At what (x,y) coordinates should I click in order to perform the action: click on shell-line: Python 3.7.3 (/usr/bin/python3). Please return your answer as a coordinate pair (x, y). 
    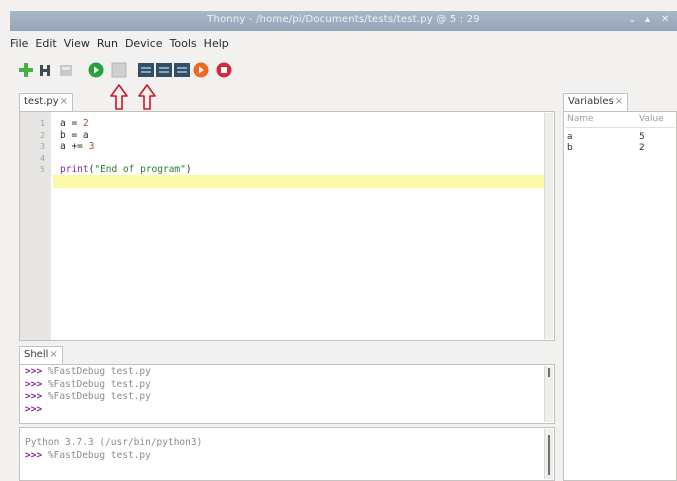
    Looking at the image, I should click on (113, 442).